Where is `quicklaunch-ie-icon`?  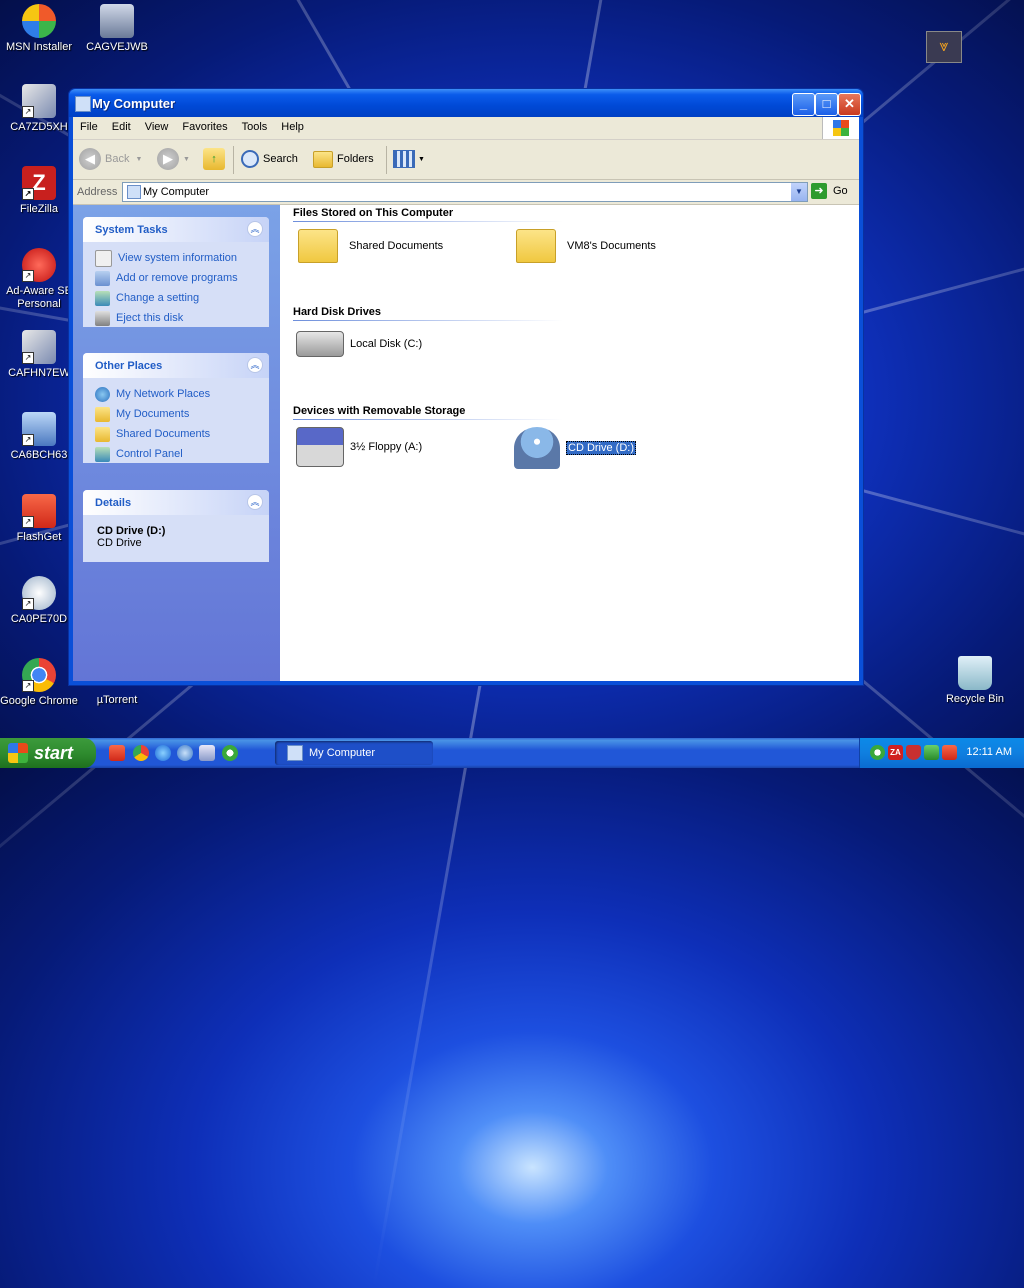
quicklaunch-ie-icon is located at coordinates (163, 753).